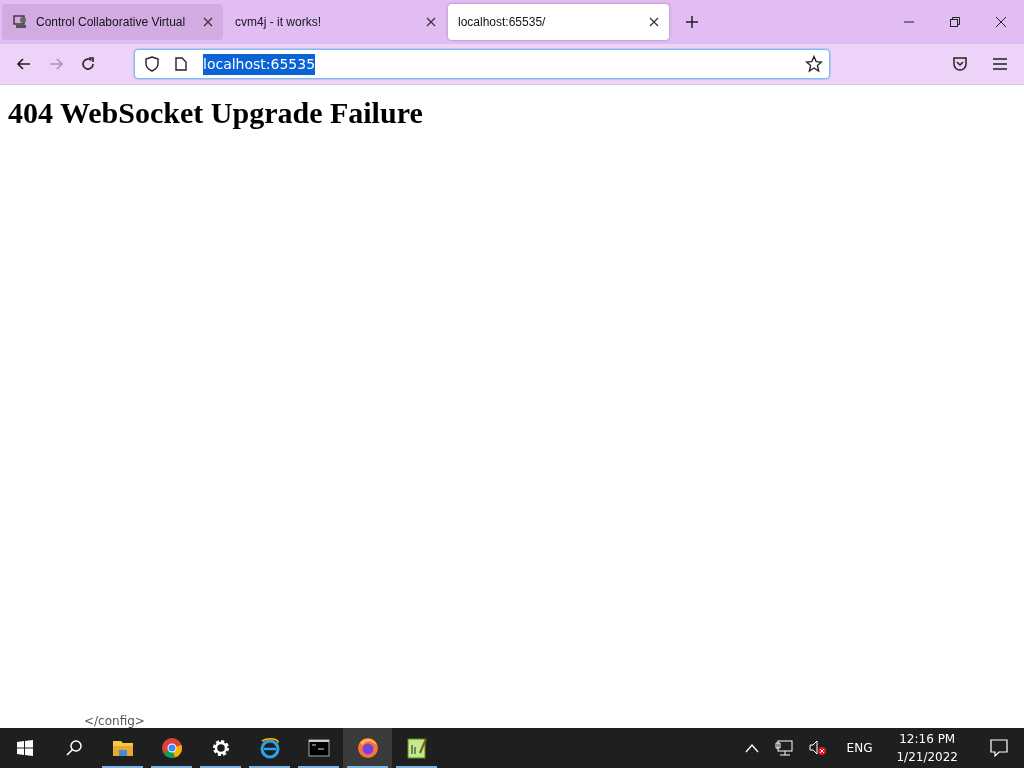 This screenshot has height=768, width=1024. What do you see at coordinates (558, 22) in the screenshot?
I see `browser-tab: localhost:65535/` at bounding box center [558, 22].